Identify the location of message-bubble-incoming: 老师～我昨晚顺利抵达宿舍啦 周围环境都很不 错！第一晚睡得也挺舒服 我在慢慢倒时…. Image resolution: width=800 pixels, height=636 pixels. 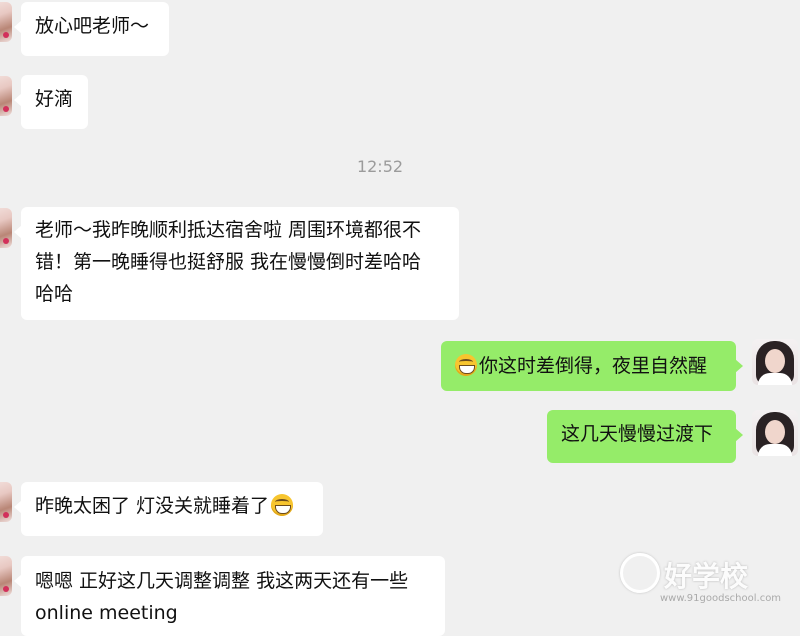
(236, 263).